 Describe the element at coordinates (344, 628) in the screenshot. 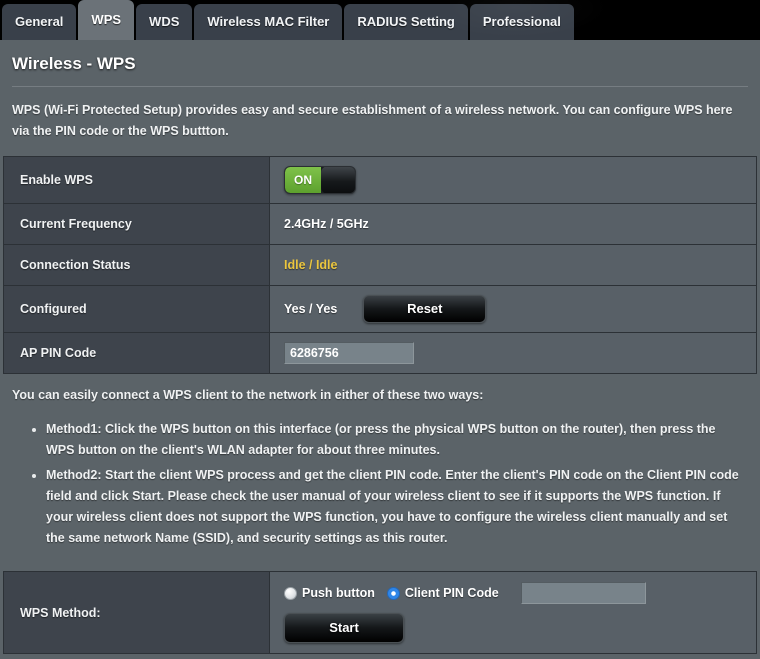

I see `start-button: Start` at that location.